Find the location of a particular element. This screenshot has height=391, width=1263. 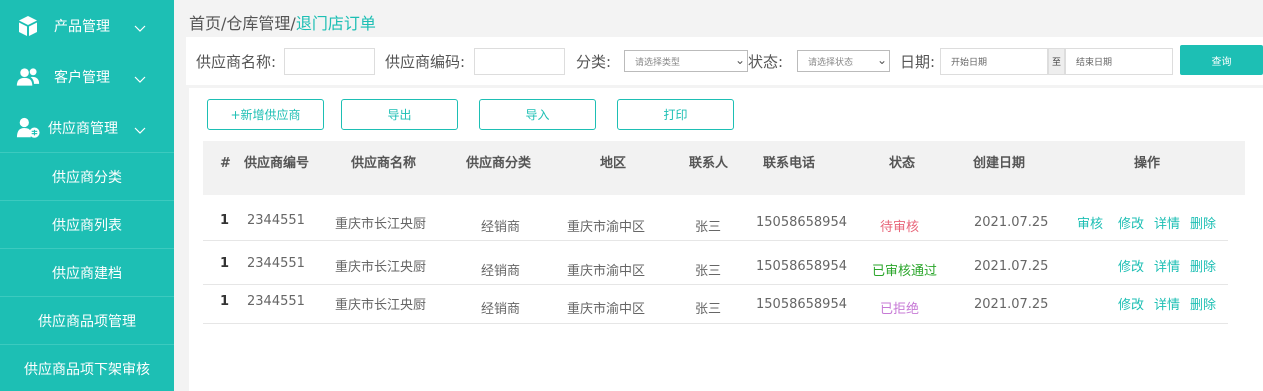

sidebar-menu-customer: 客户管理 is located at coordinates (87, 76).